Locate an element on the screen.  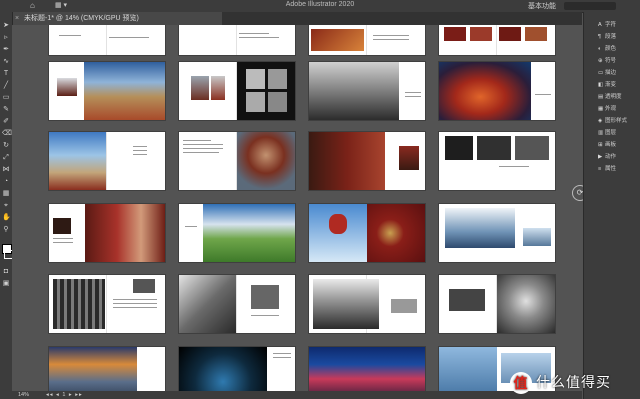
document-tab: × 未标题-1* @ 14% (CMYK/GPU 预览) is located at coordinates (117, 18).